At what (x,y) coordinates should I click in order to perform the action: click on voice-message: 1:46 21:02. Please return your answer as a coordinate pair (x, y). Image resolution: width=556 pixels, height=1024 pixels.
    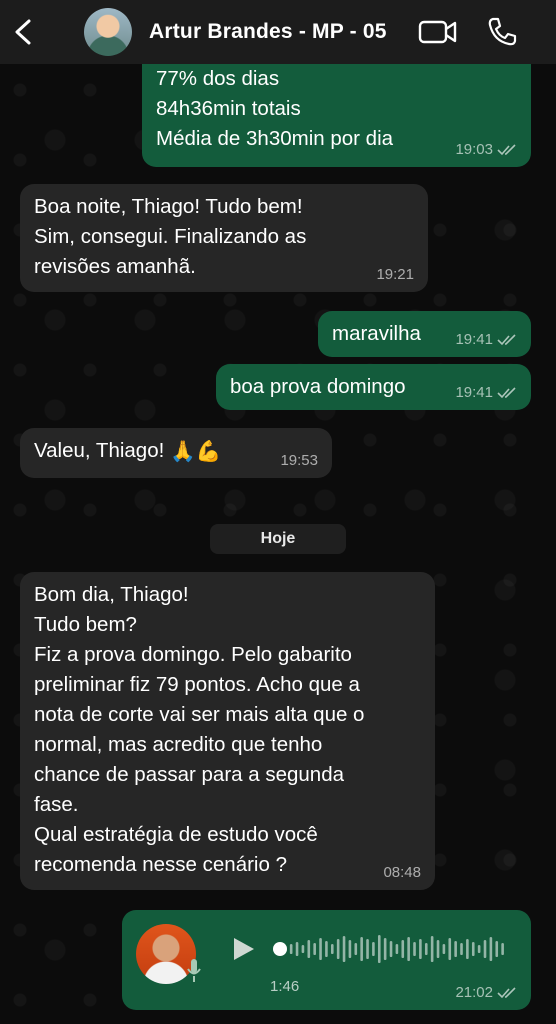
    Looking at the image, I should click on (326, 960).